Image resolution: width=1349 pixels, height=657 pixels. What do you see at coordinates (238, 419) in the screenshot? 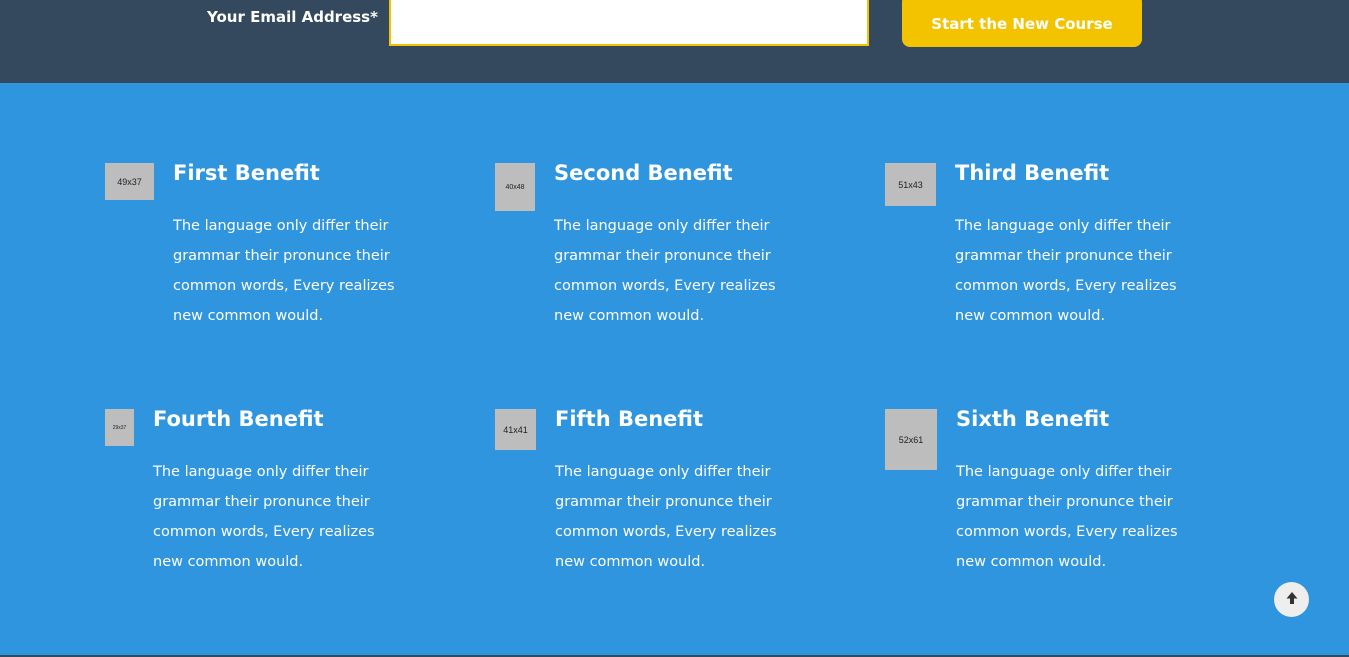
I see `benefit-title: Fourth Benefit` at bounding box center [238, 419].